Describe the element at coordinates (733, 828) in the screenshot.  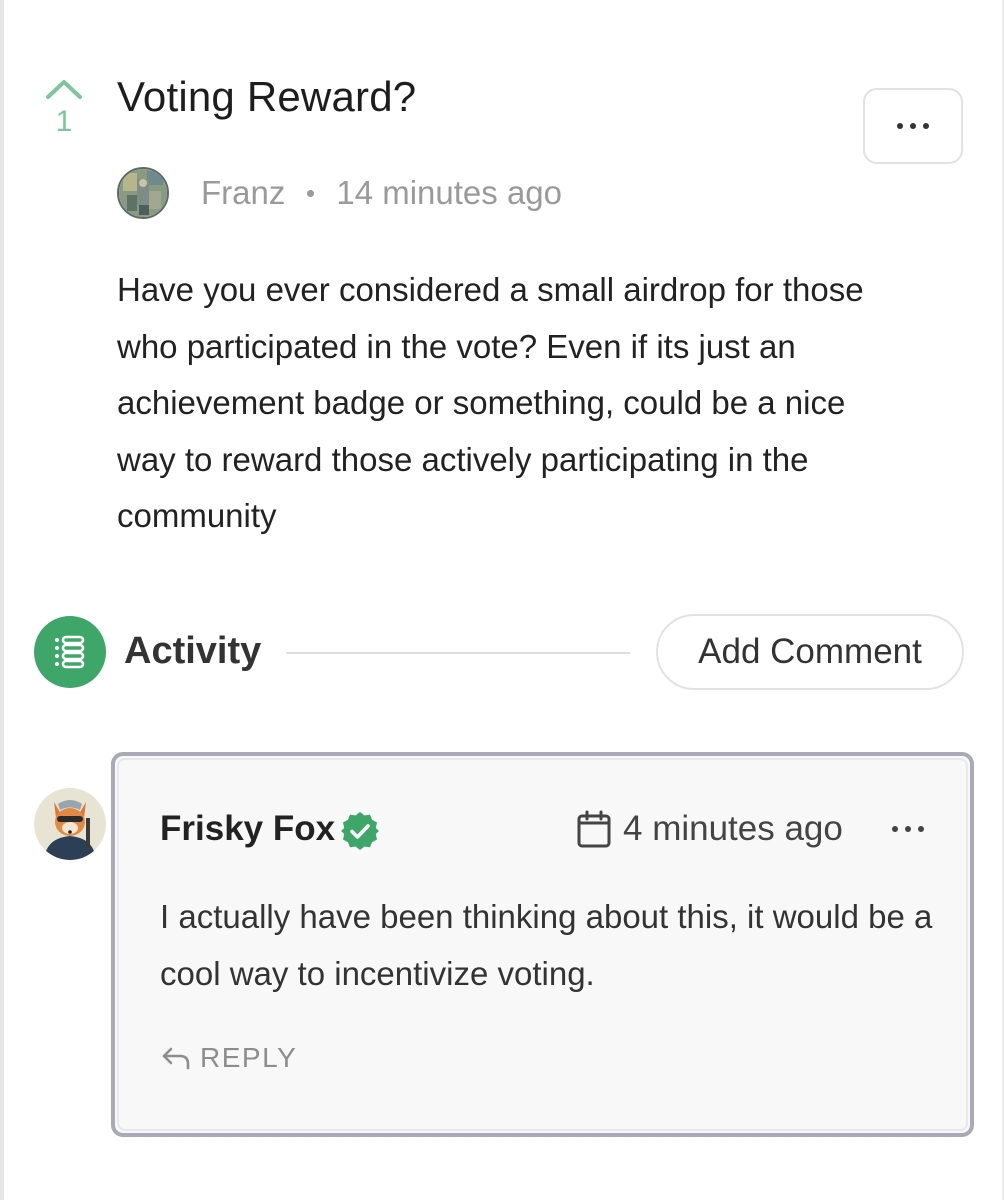
I see `comment-timestamp: 4 minutes ago` at that location.